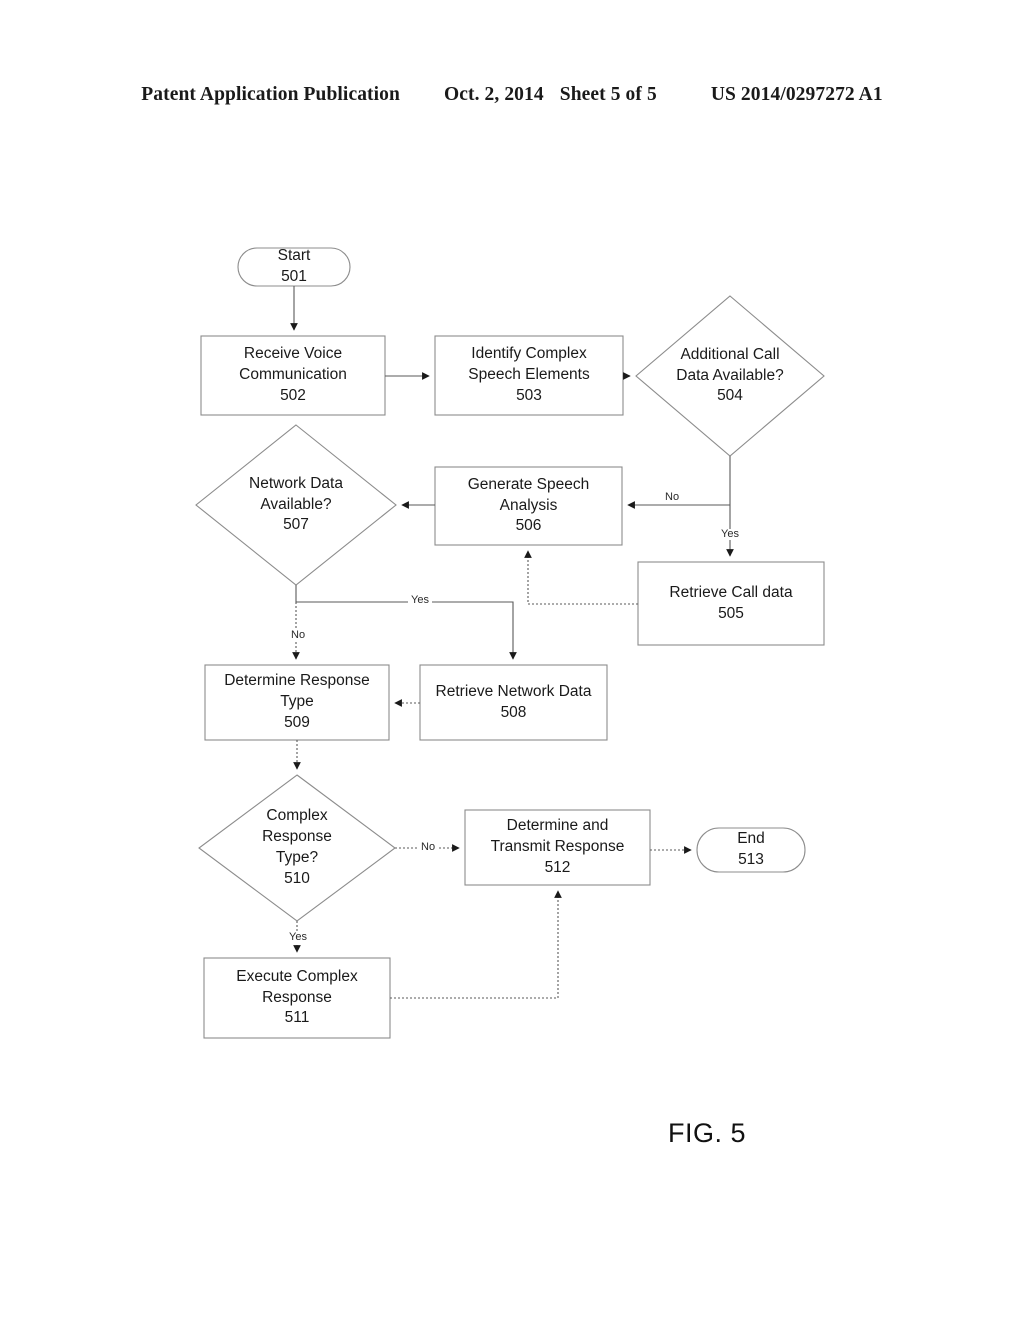 The height and width of the screenshot is (1320, 1024). Describe the element at coordinates (707, 1133) in the screenshot. I see `figure-caption: FIG. 5` at that location.